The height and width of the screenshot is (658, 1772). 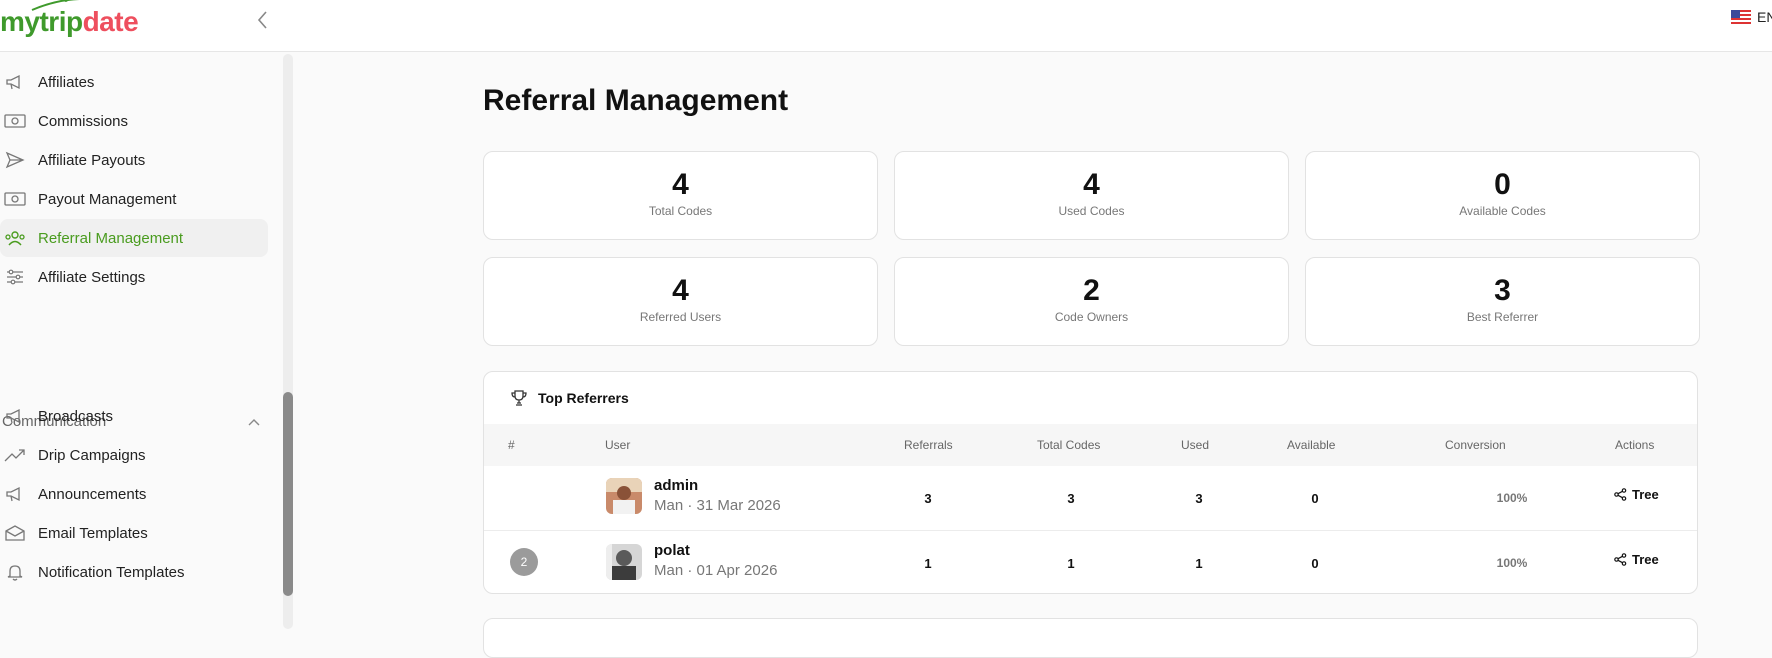 I want to click on language-selector: EN, so click(x=1751, y=17).